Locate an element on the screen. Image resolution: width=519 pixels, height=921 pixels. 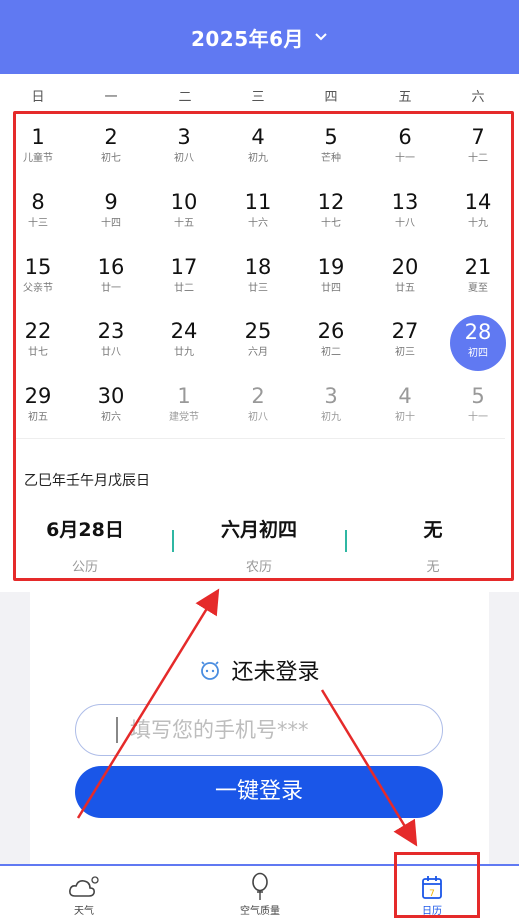
calendar-day: 6 十一 is located at coordinates (405, 149).